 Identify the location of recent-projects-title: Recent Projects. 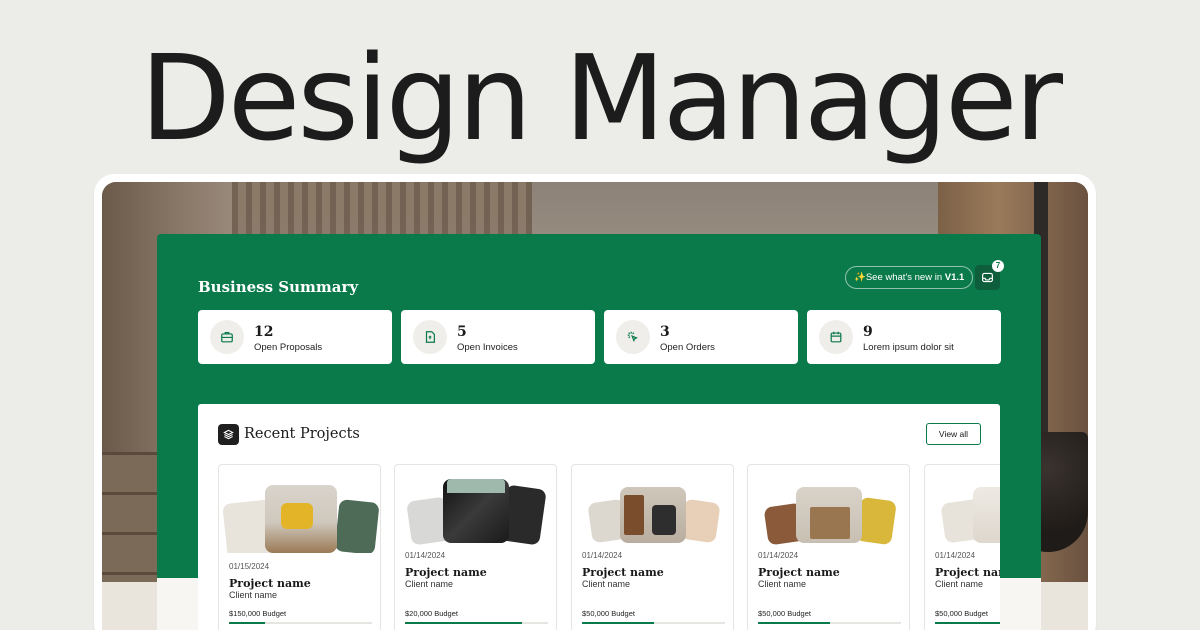
(302, 434).